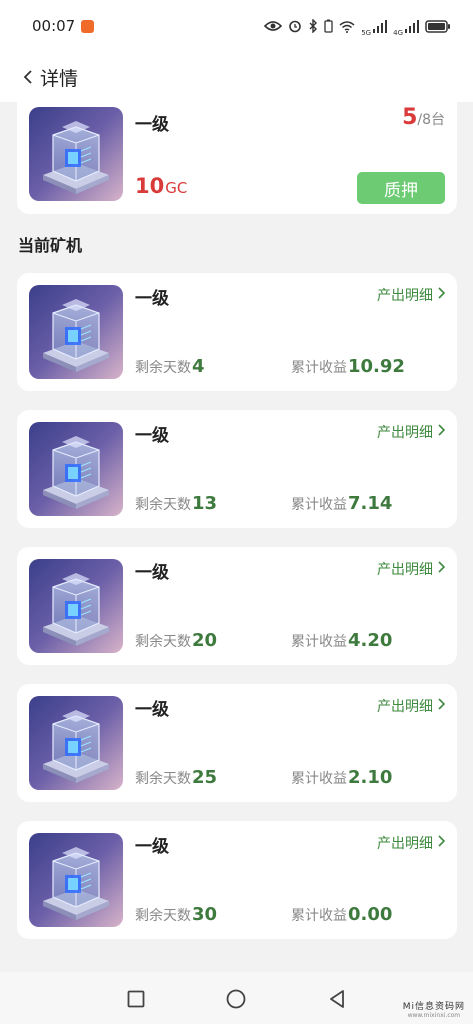 This screenshot has width=473, height=1024. Describe the element at coordinates (376, 366) in the screenshot. I see `cumulative-earnings-value: 10.92` at that location.